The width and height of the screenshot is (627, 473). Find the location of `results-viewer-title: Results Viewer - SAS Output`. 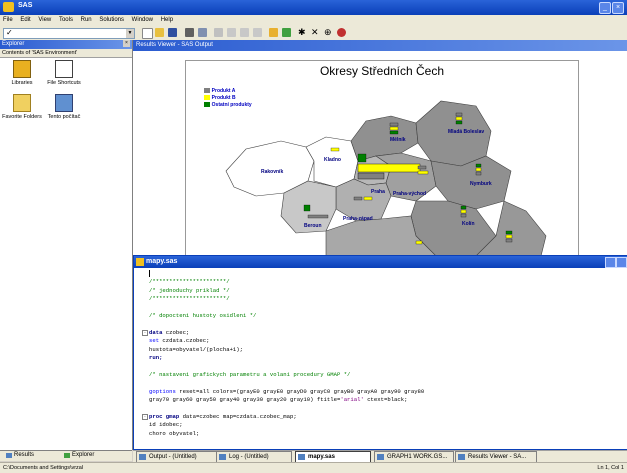

results-viewer-title: Results Viewer - SAS Output is located at coordinates (174, 45).